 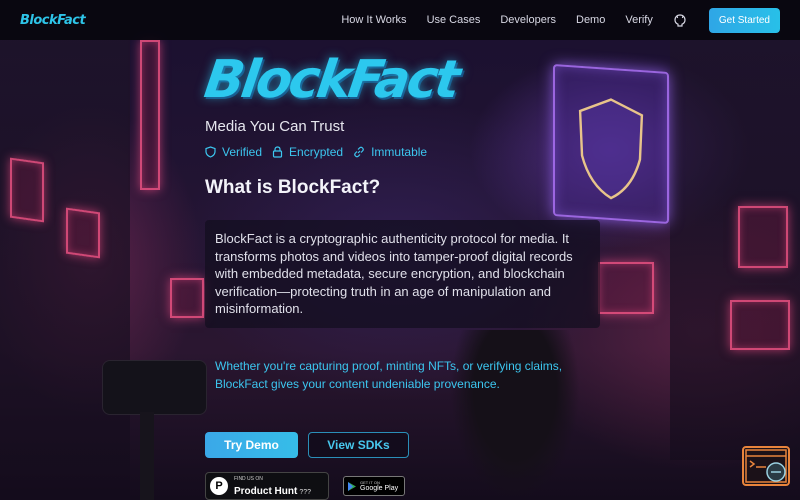 I want to click on nav-logo: BlockFact, so click(x=53, y=20).